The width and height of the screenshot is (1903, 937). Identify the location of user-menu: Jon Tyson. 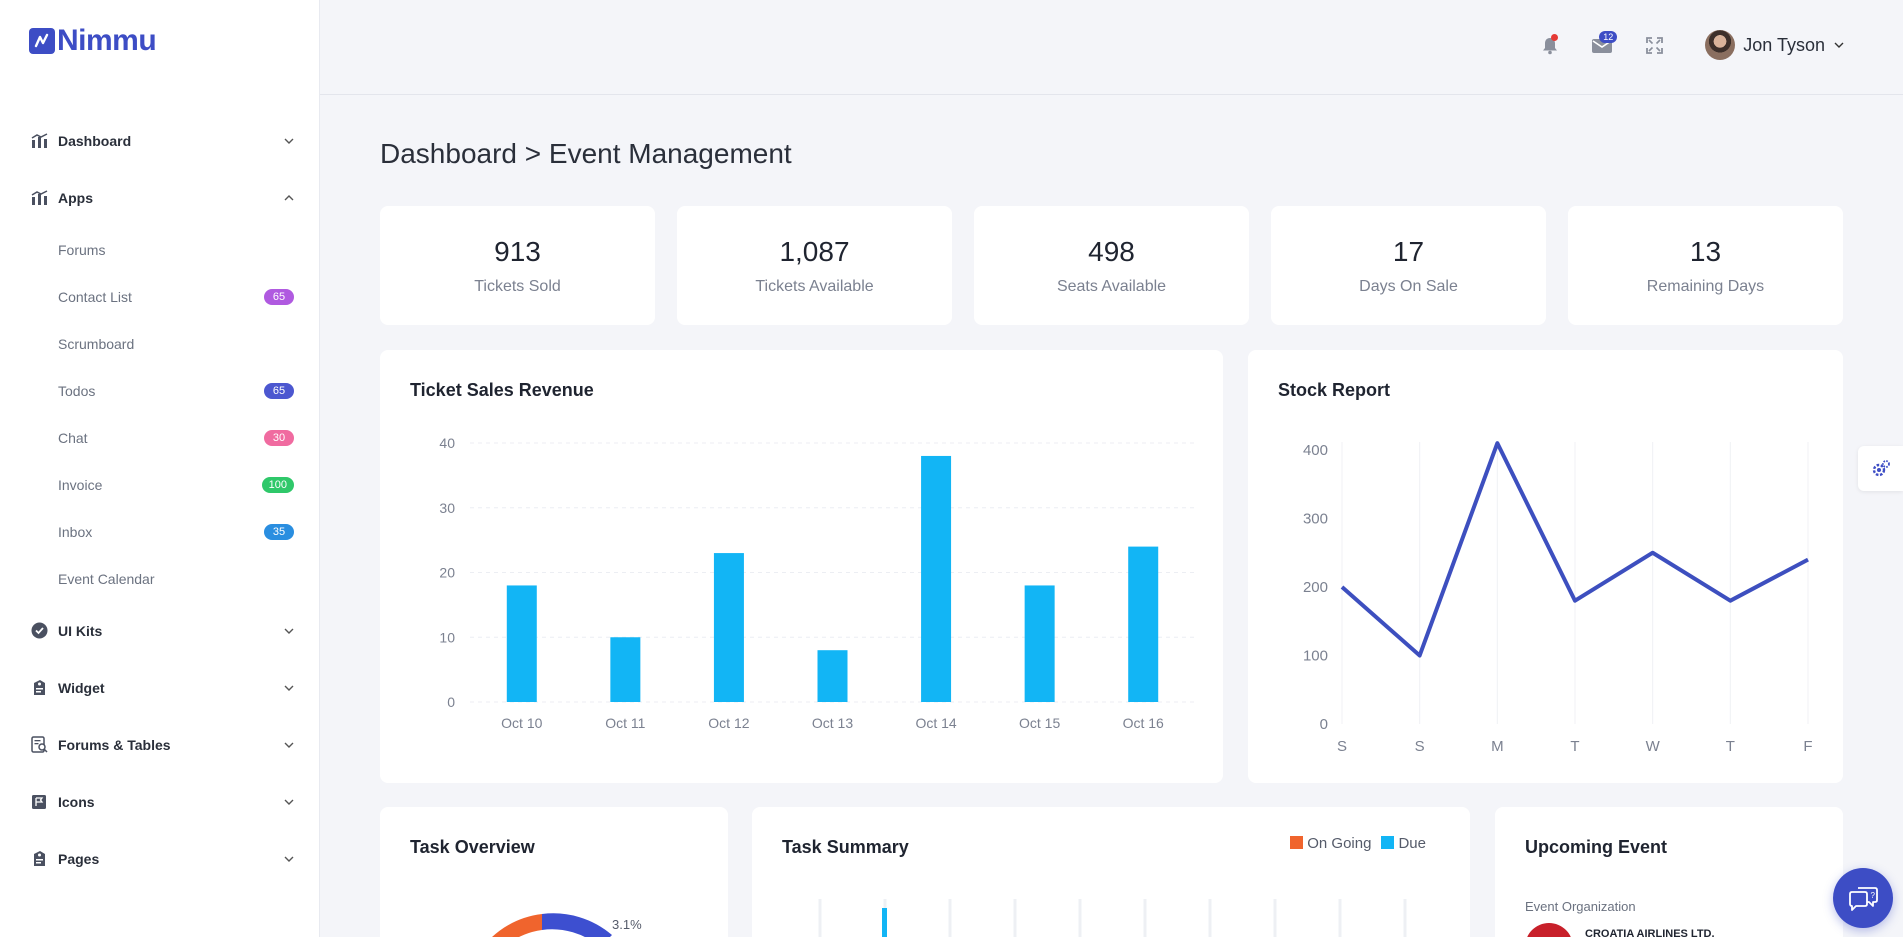
(1775, 45).